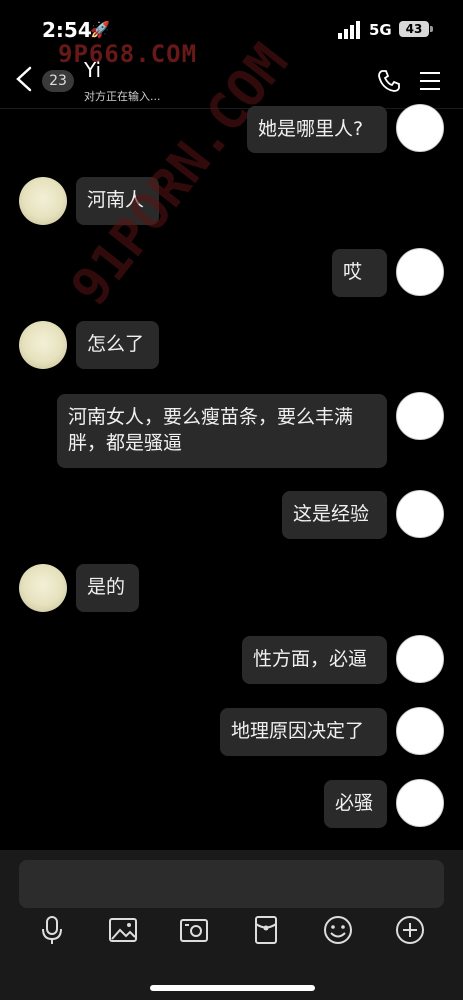  Describe the element at coordinates (430, 81) in the screenshot. I see `menu-icon` at that location.